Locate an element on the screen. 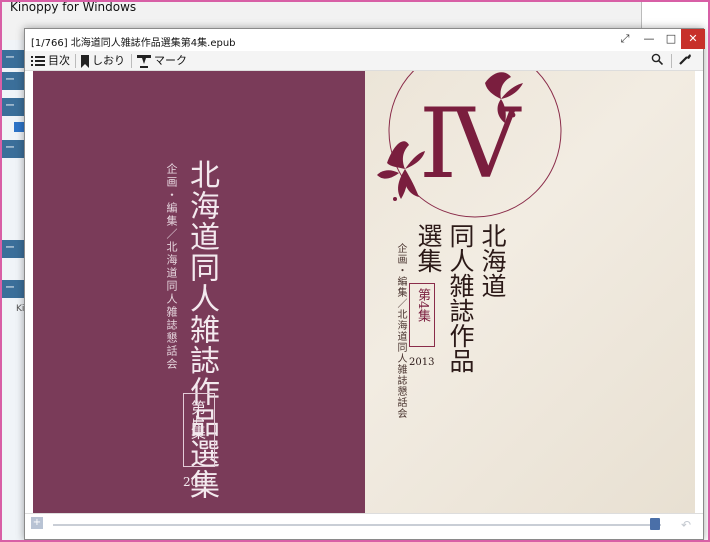 The height and width of the screenshot is (542, 710). close-button: ✕ is located at coordinates (693, 39).